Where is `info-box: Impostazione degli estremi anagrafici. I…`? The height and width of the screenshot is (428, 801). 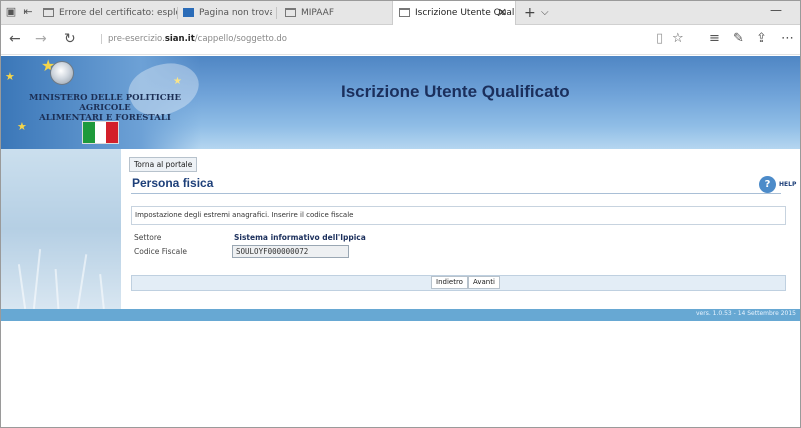 info-box: Impostazione degli estremi anagrafici. I… is located at coordinates (458, 215).